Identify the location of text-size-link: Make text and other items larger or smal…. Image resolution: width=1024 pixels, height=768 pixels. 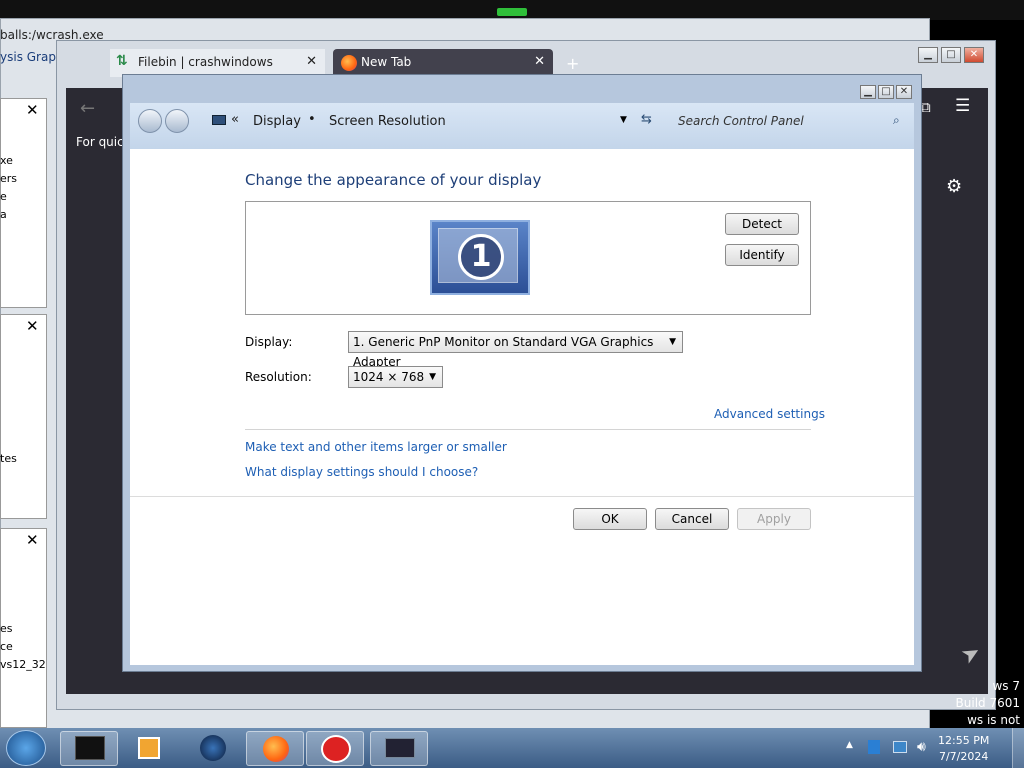
(376, 447).